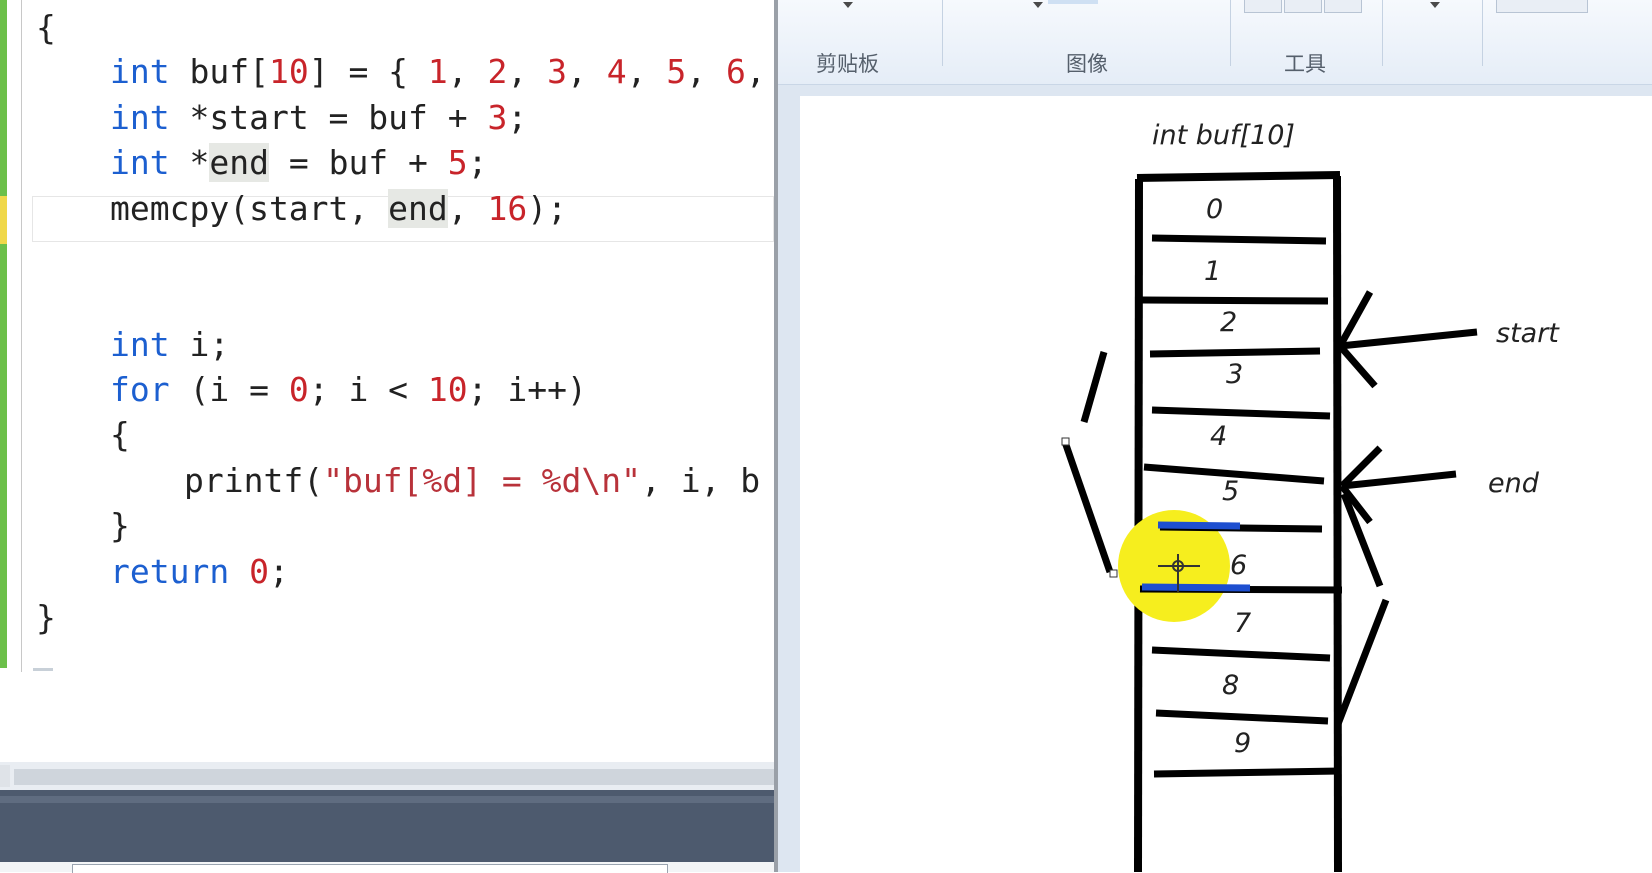  I want to click on cell-label: 0, so click(1214, 209).